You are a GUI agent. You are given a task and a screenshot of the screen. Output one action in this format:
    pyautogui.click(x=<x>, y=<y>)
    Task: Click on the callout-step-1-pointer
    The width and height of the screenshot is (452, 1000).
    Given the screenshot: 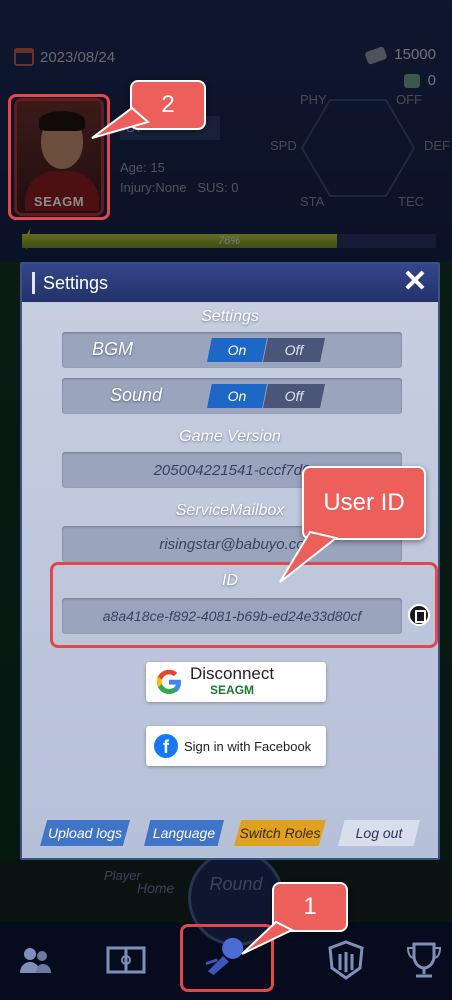 What is the action you would take?
    pyautogui.click(x=268, y=937)
    